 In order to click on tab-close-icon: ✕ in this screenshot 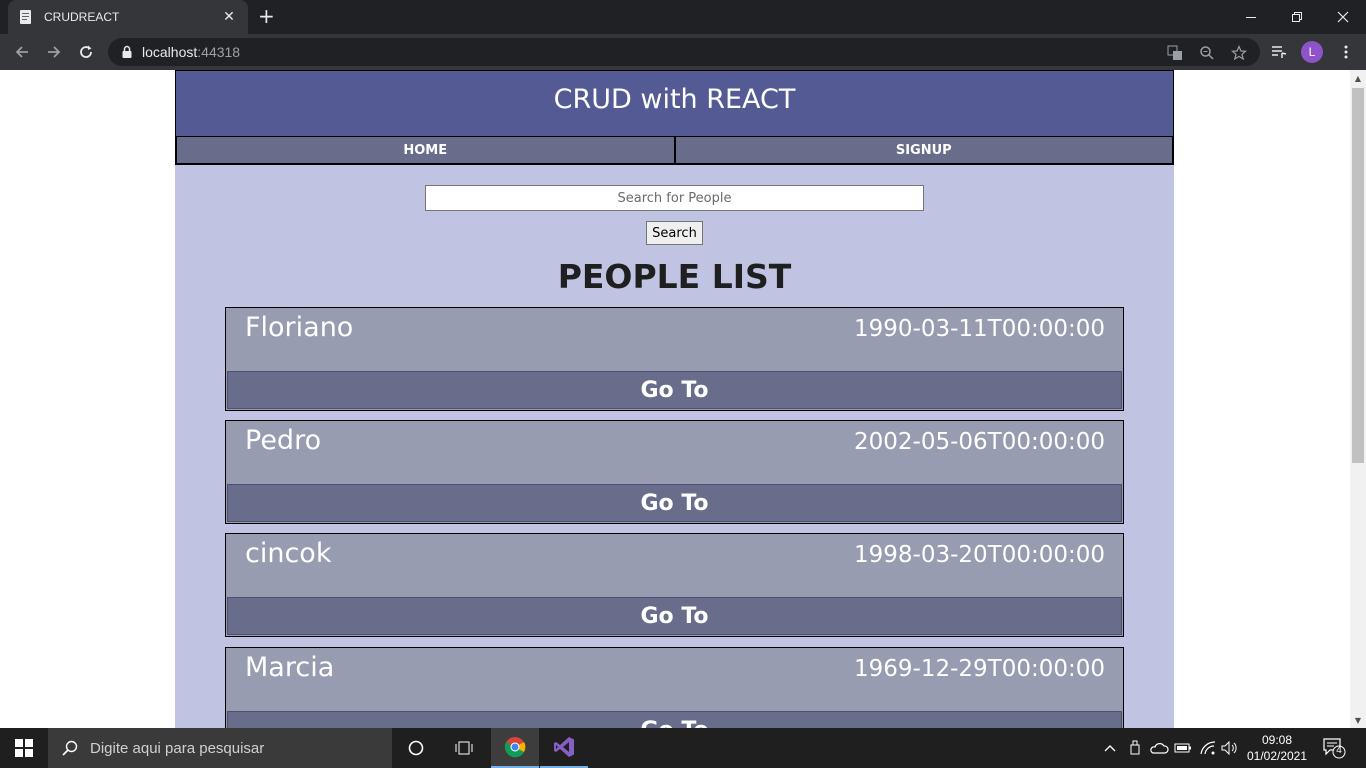, I will do `click(229, 17)`.